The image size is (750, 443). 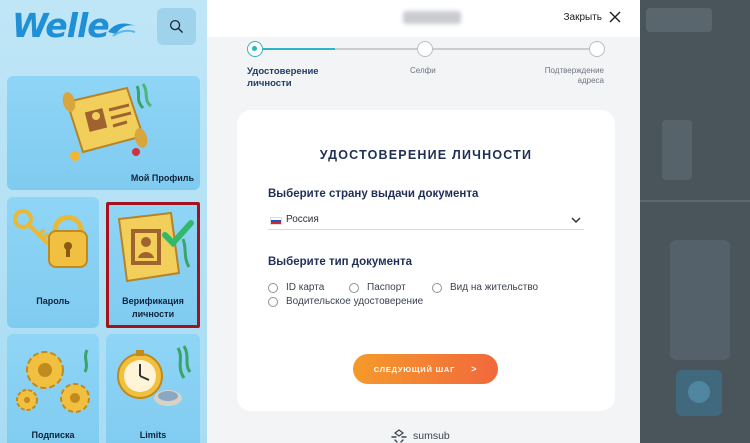 I want to click on radio-label: Паспорт, so click(x=386, y=287).